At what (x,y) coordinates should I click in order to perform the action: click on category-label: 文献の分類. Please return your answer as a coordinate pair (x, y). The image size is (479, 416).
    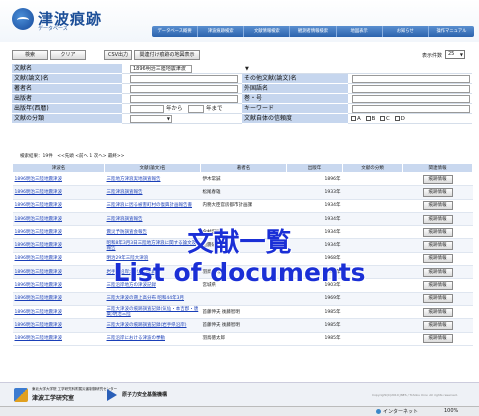
    Looking at the image, I should click on (67, 119).